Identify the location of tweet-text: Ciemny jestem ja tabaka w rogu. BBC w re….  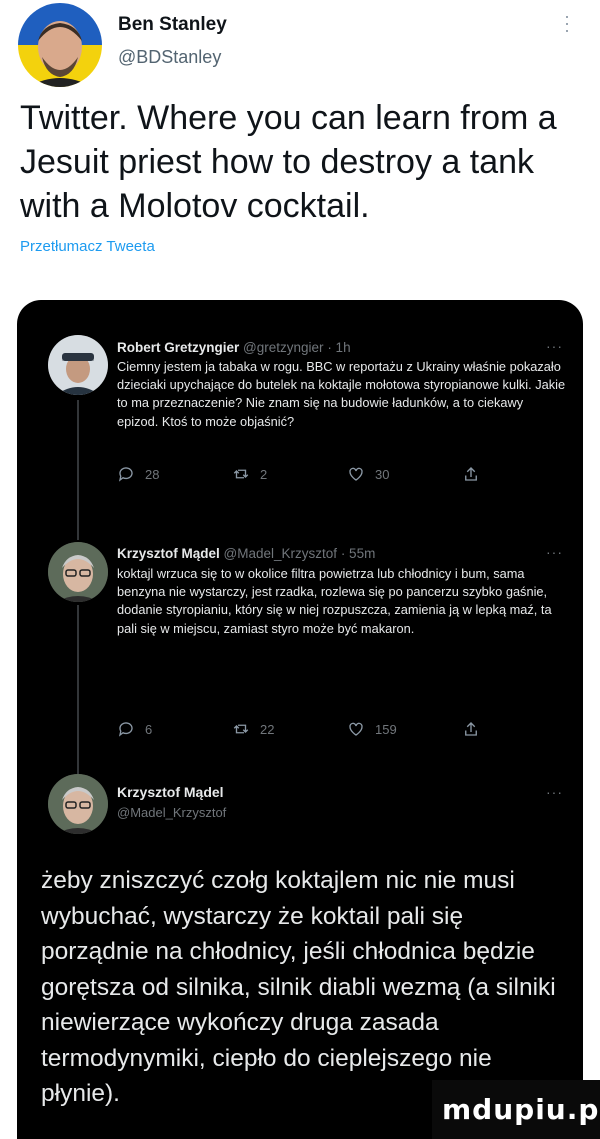
(341, 394).